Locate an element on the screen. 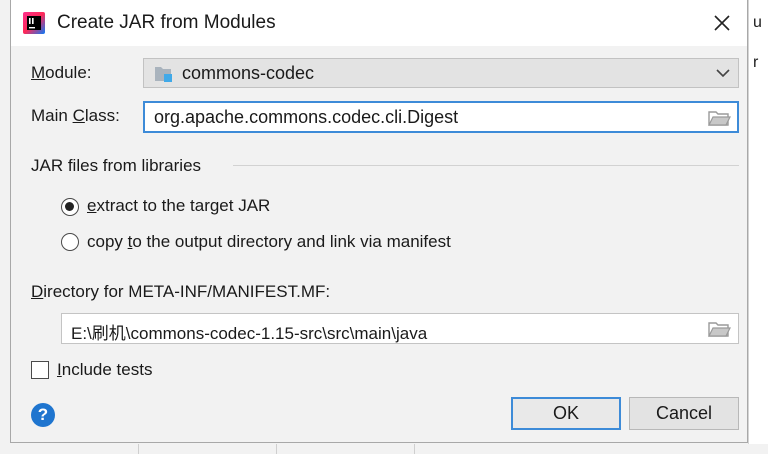 The width and height of the screenshot is (768, 454). main-class-label: Main Class: is located at coordinates (75, 115).